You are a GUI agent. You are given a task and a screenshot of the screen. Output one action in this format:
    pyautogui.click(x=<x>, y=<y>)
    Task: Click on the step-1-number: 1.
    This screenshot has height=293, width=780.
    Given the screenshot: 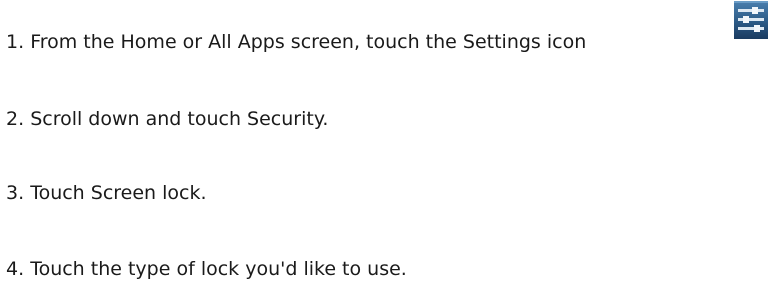 What is the action you would take?
    pyautogui.click(x=15, y=42)
    